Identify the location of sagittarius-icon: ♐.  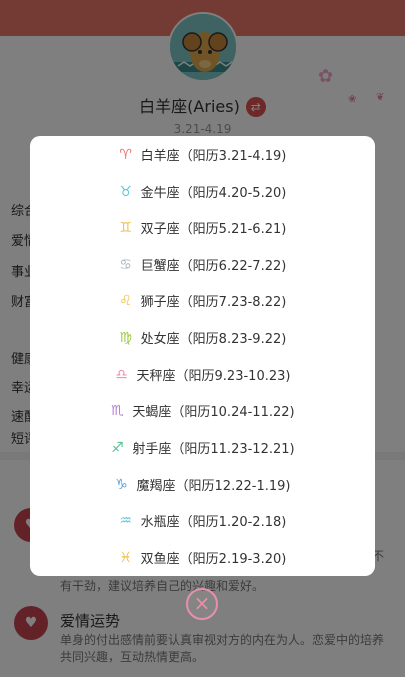
(117, 447).